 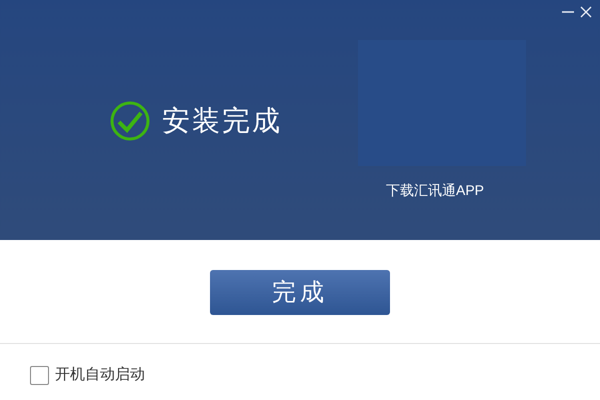 What do you see at coordinates (300, 292) in the screenshot?
I see `finish-button: 完成` at bounding box center [300, 292].